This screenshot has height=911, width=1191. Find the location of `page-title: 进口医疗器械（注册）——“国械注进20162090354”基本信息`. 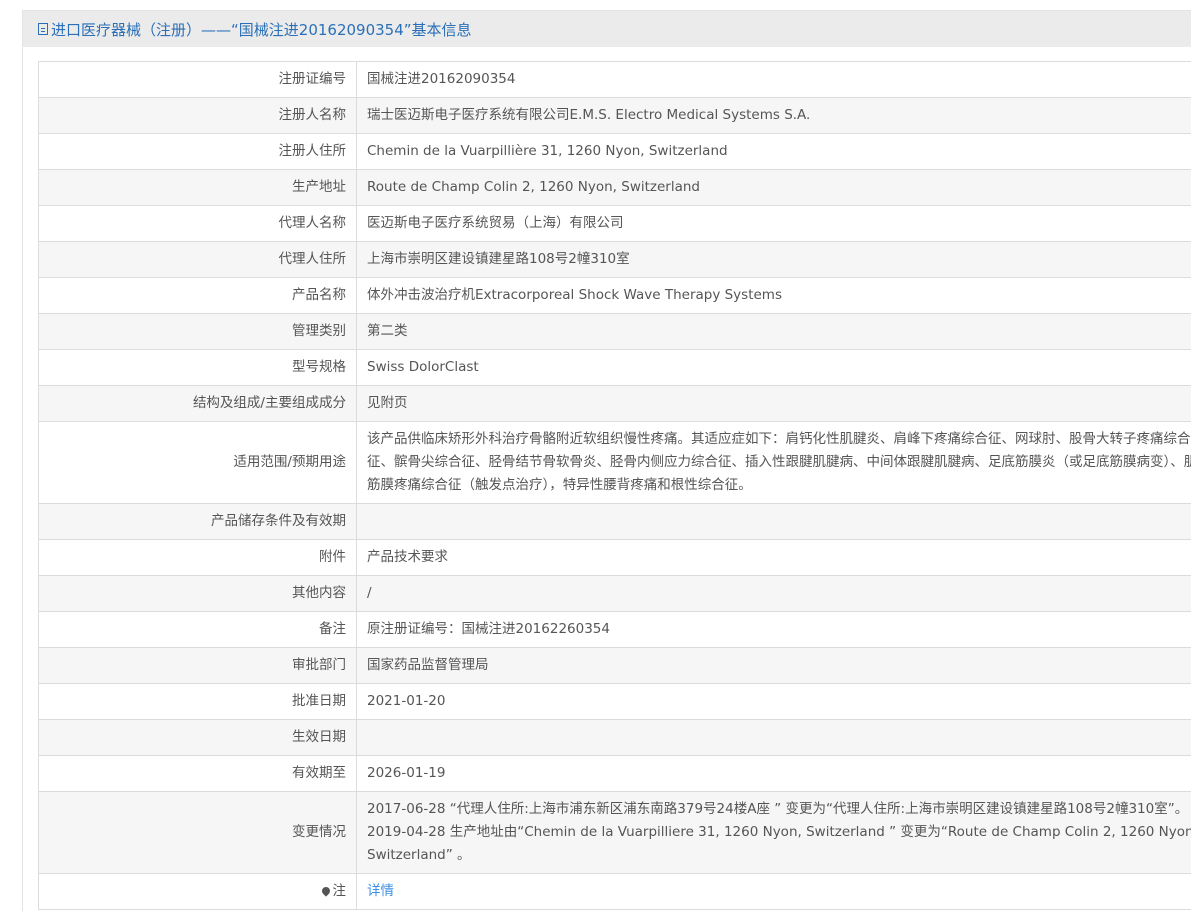

page-title: 进口医疗器械（注册）——“国械注进20162090354”基本信息 is located at coordinates (261, 29).